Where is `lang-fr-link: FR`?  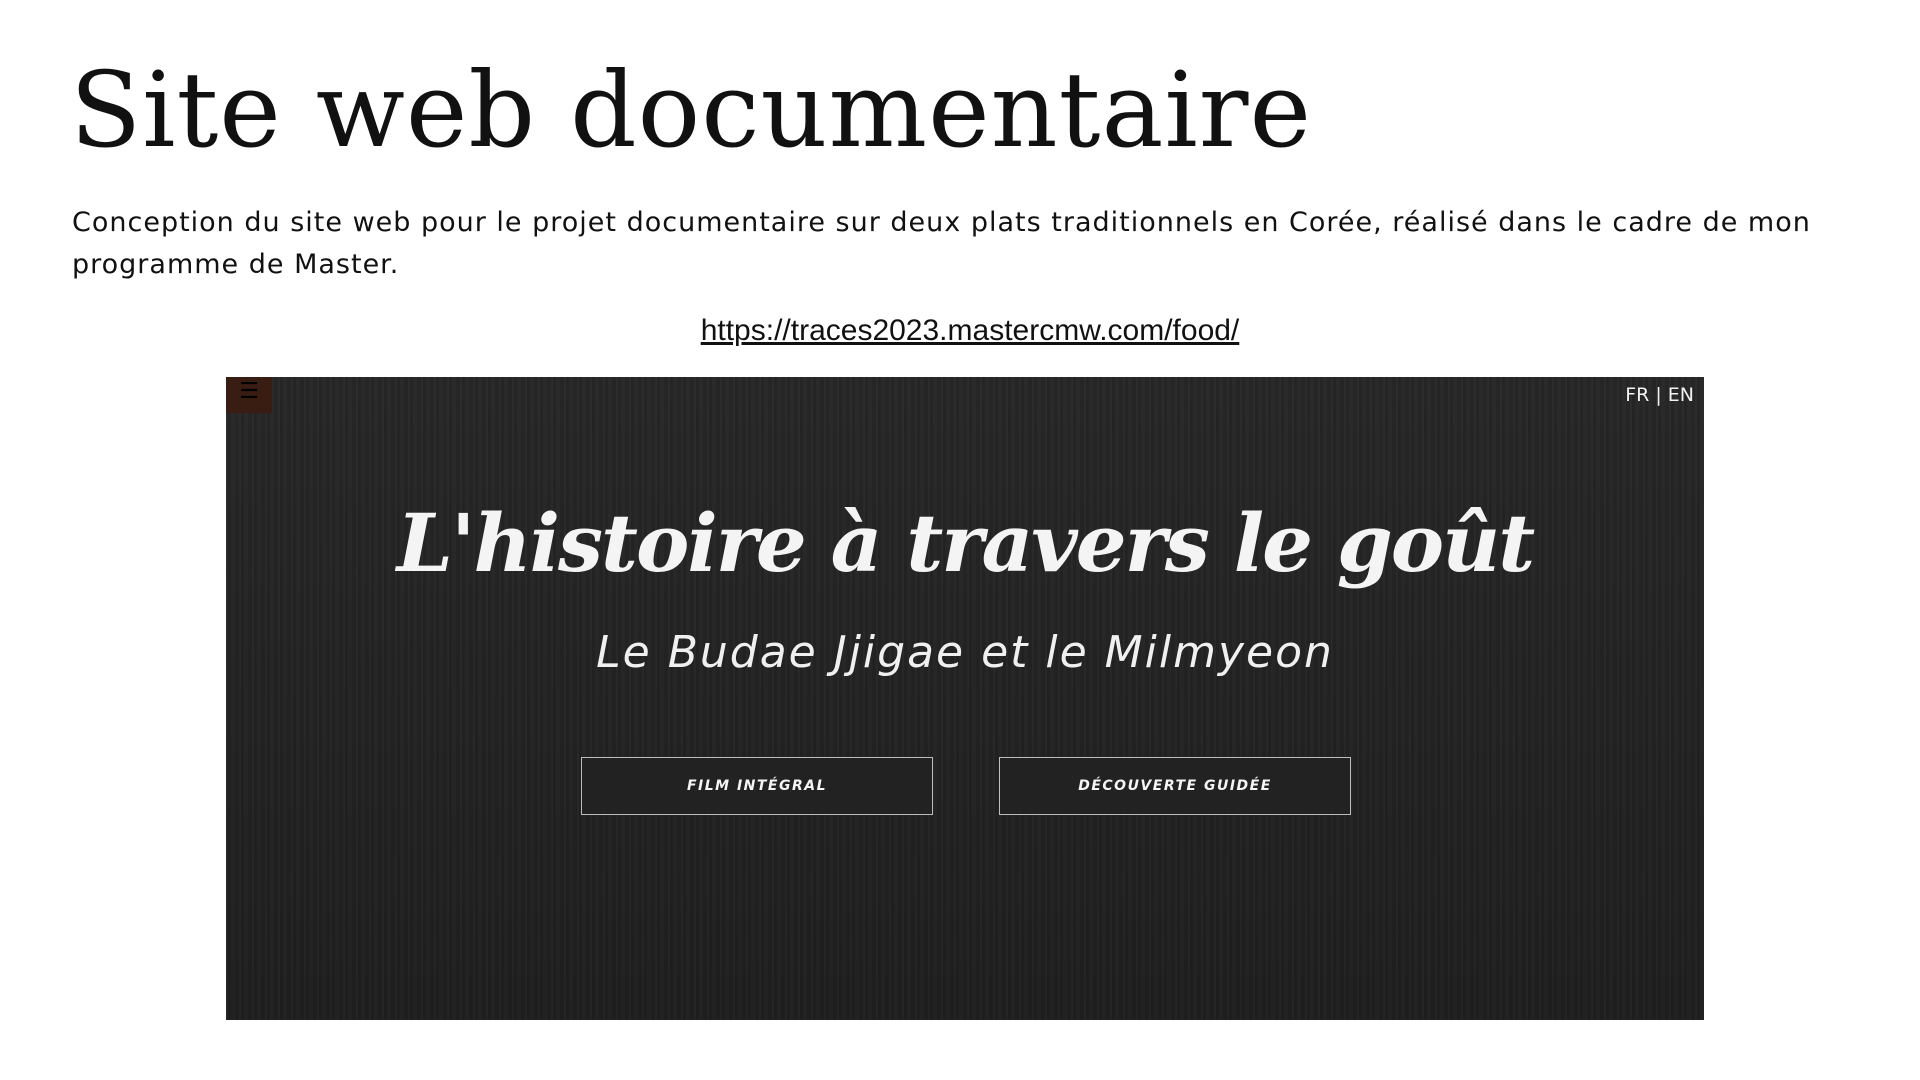
lang-fr-link: FR is located at coordinates (1637, 395).